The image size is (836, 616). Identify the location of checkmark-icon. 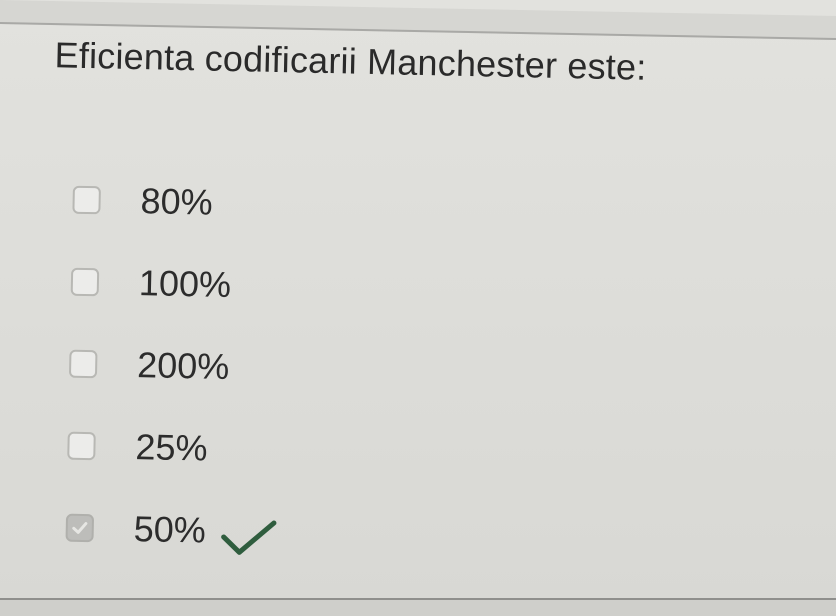
(249, 537).